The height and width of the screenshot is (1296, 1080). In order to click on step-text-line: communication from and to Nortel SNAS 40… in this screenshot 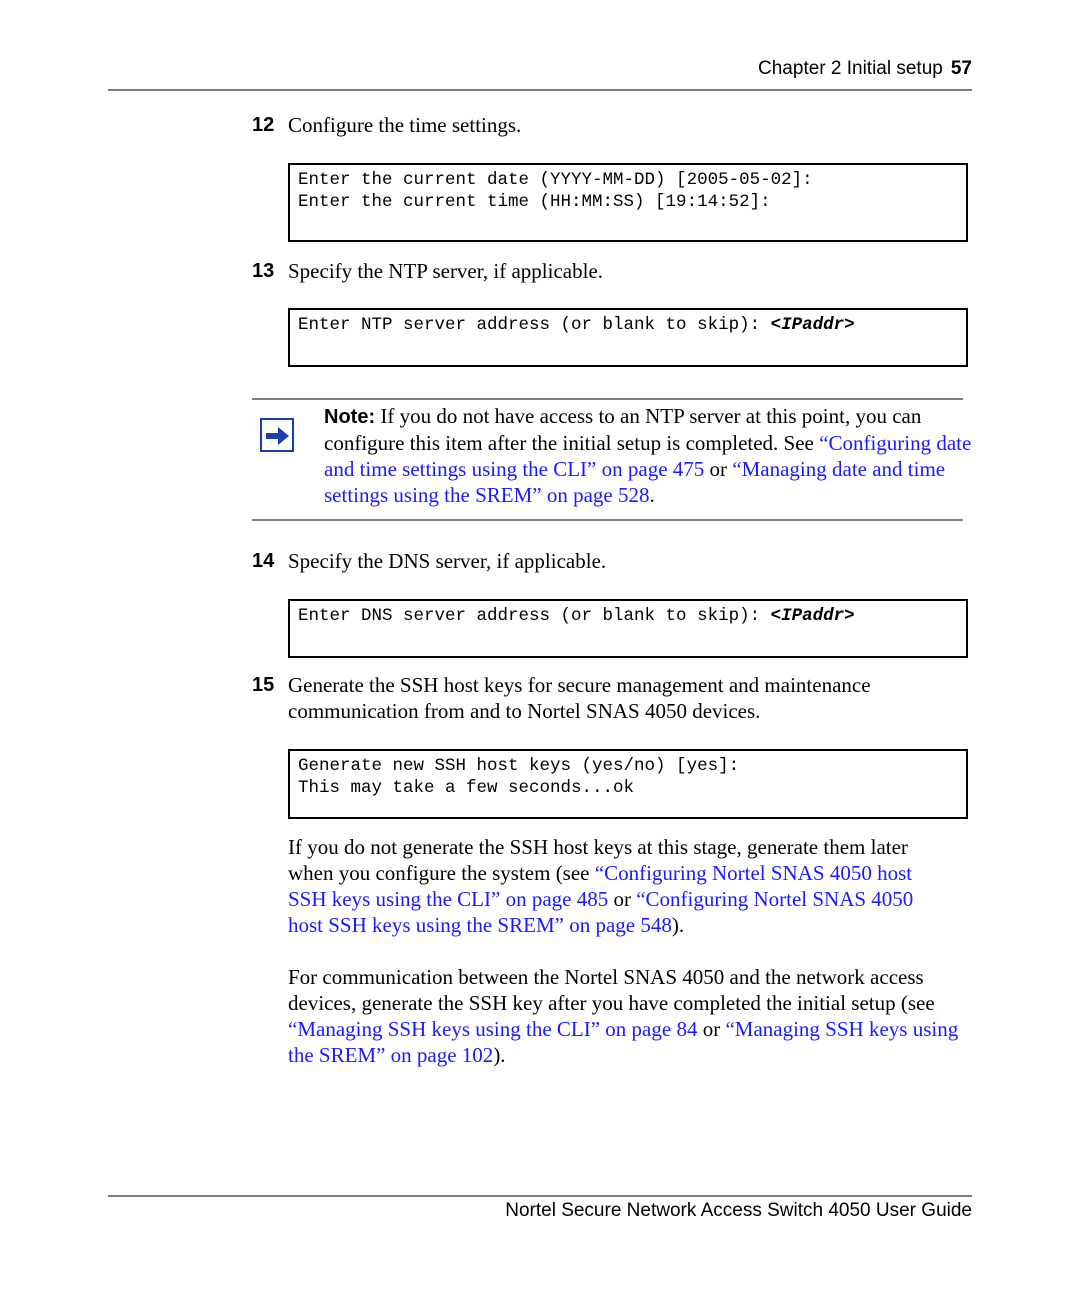, I will do `click(524, 711)`.